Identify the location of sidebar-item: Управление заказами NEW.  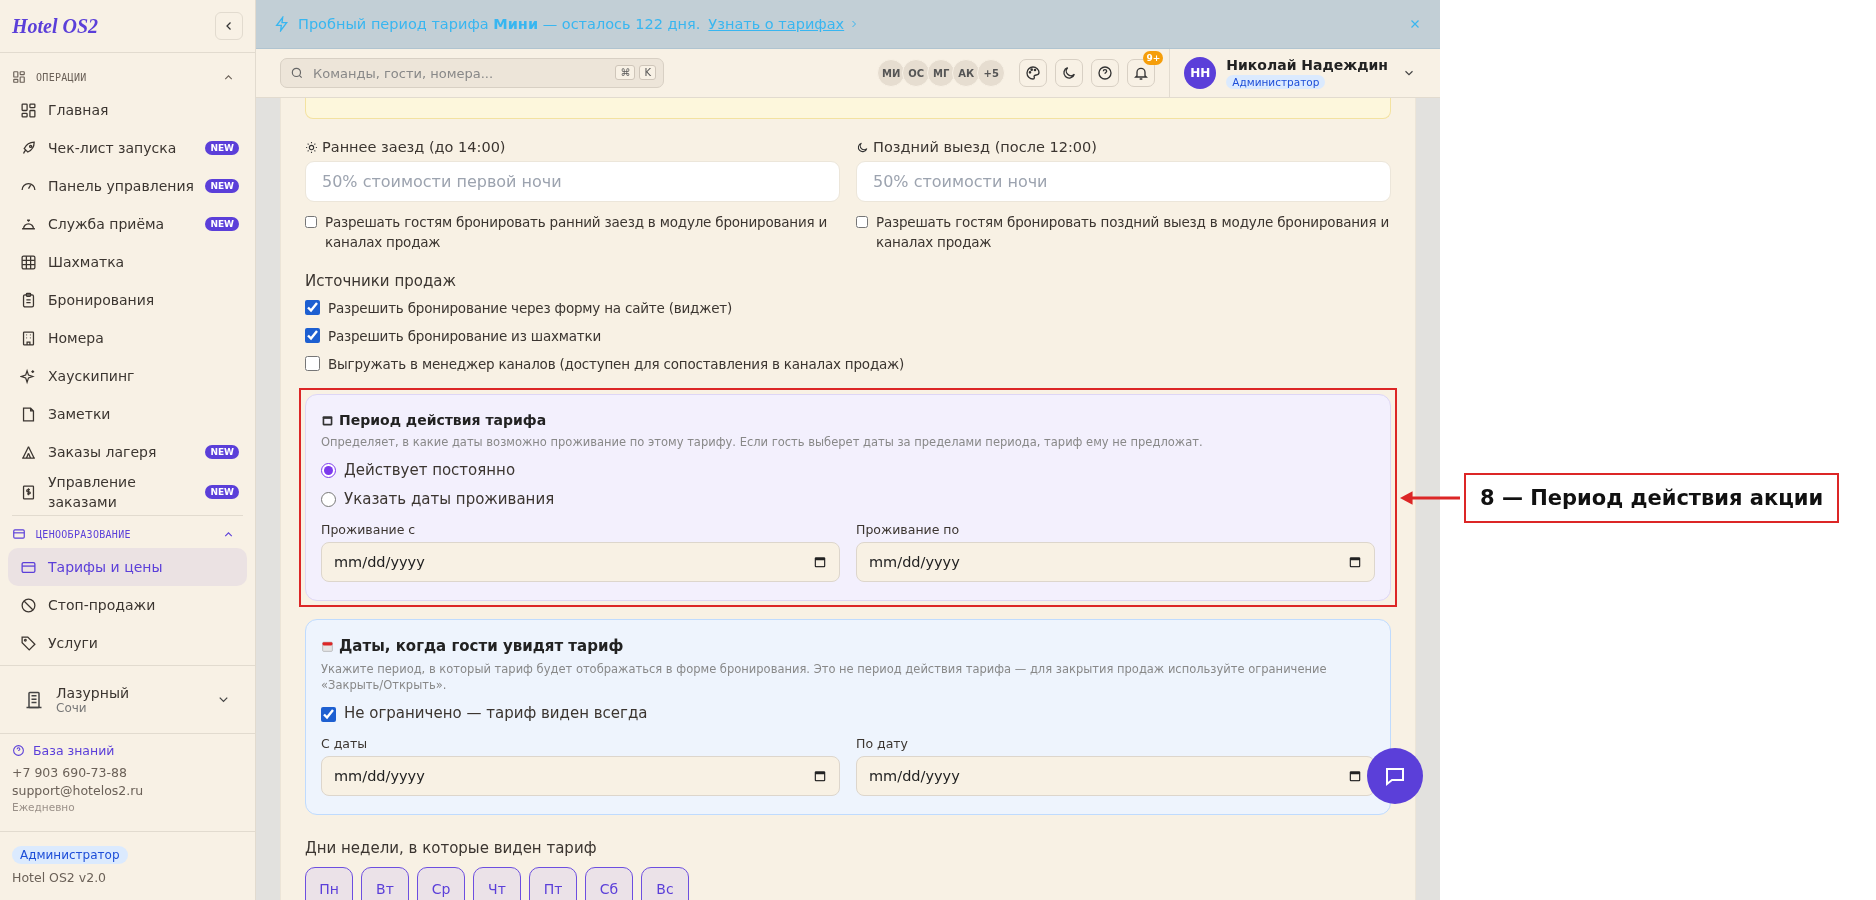
(127, 492).